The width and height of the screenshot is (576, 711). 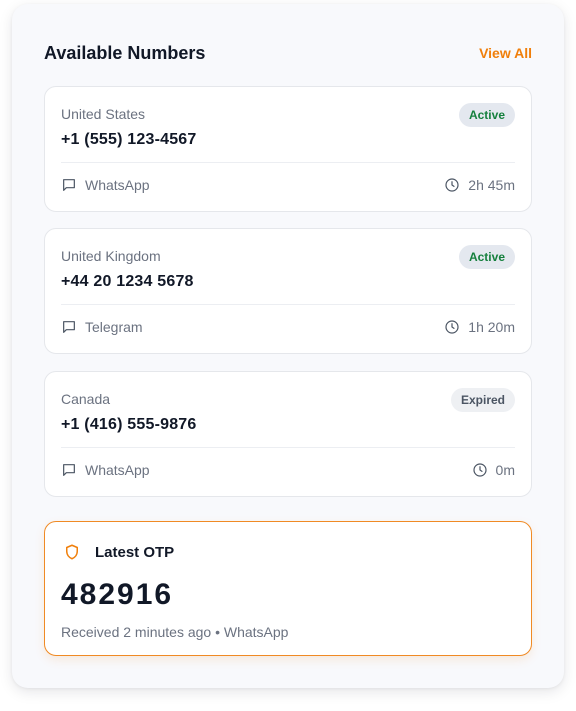 What do you see at coordinates (129, 424) in the screenshot?
I see `phone-number: +1 (416) 555-9876` at bounding box center [129, 424].